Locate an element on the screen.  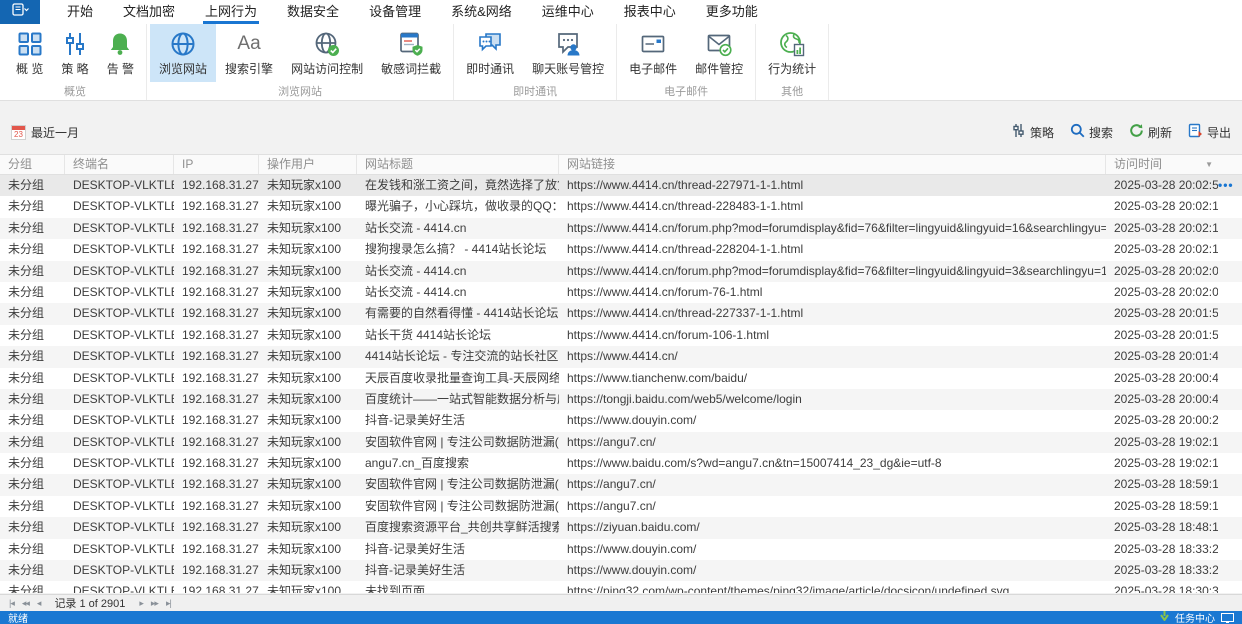
date-range-filter: 23 最近一月 is located at coordinates (45, 132).